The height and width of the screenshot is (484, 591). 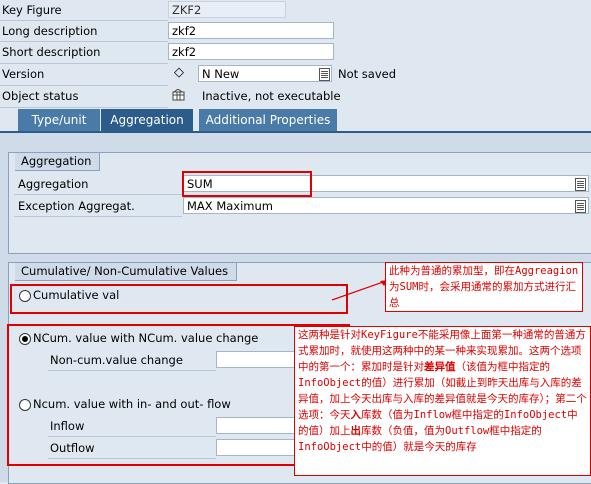 I want to click on short-description-label: Short description, so click(x=51, y=52).